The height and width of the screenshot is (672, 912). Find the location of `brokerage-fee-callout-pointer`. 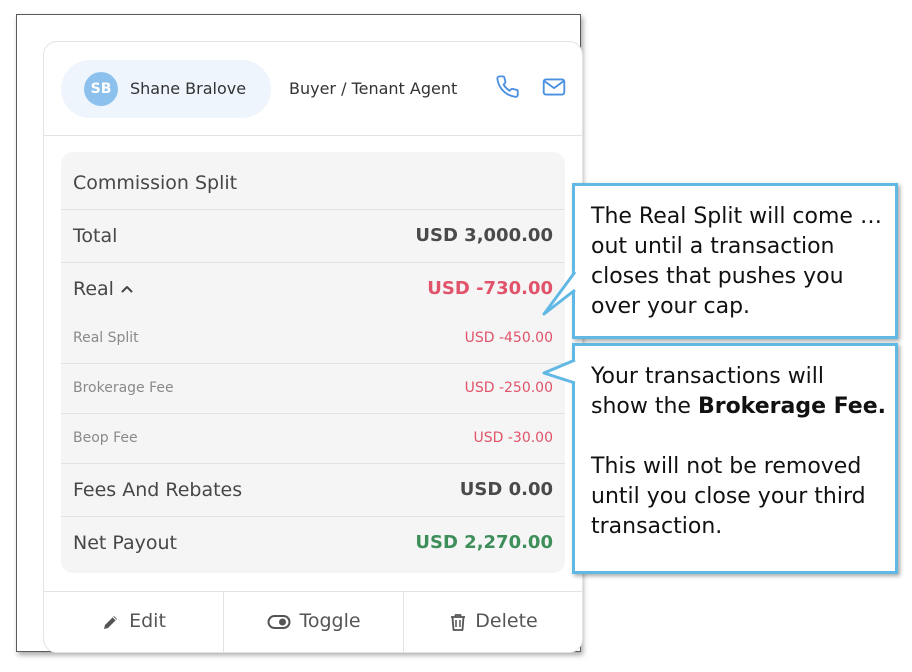

brokerage-fee-callout-pointer is located at coordinates (559, 371).